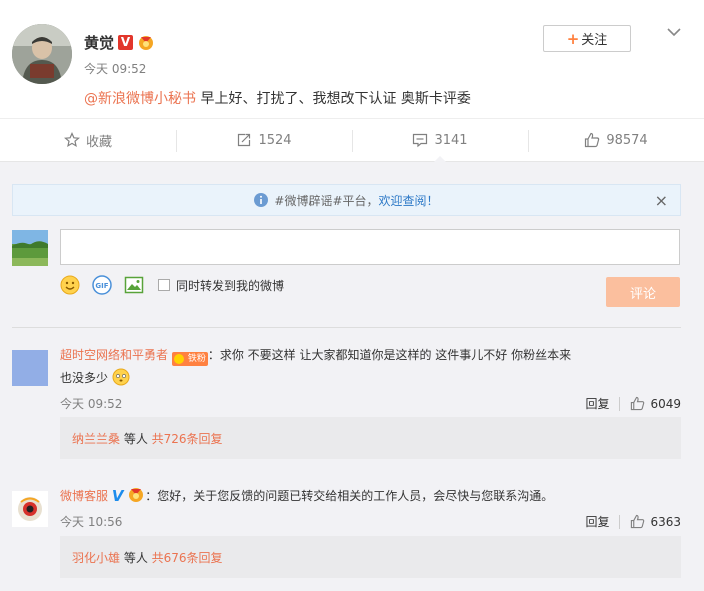 The height and width of the screenshot is (591, 704). What do you see at coordinates (91, 403) in the screenshot?
I see `comment-time: 今天 09:52` at bounding box center [91, 403].